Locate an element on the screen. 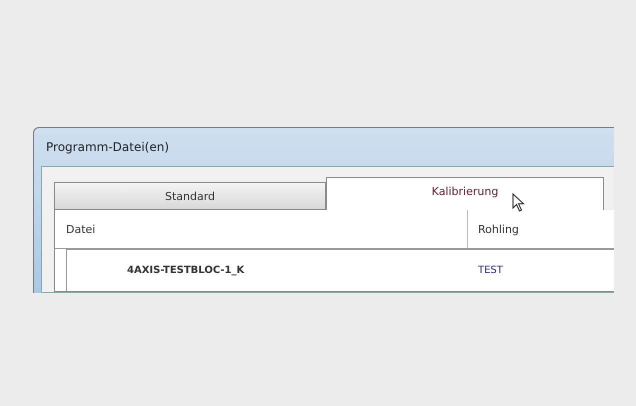 The height and width of the screenshot is (406, 636). window-title: Programm-Datei(en) is located at coordinates (108, 147).